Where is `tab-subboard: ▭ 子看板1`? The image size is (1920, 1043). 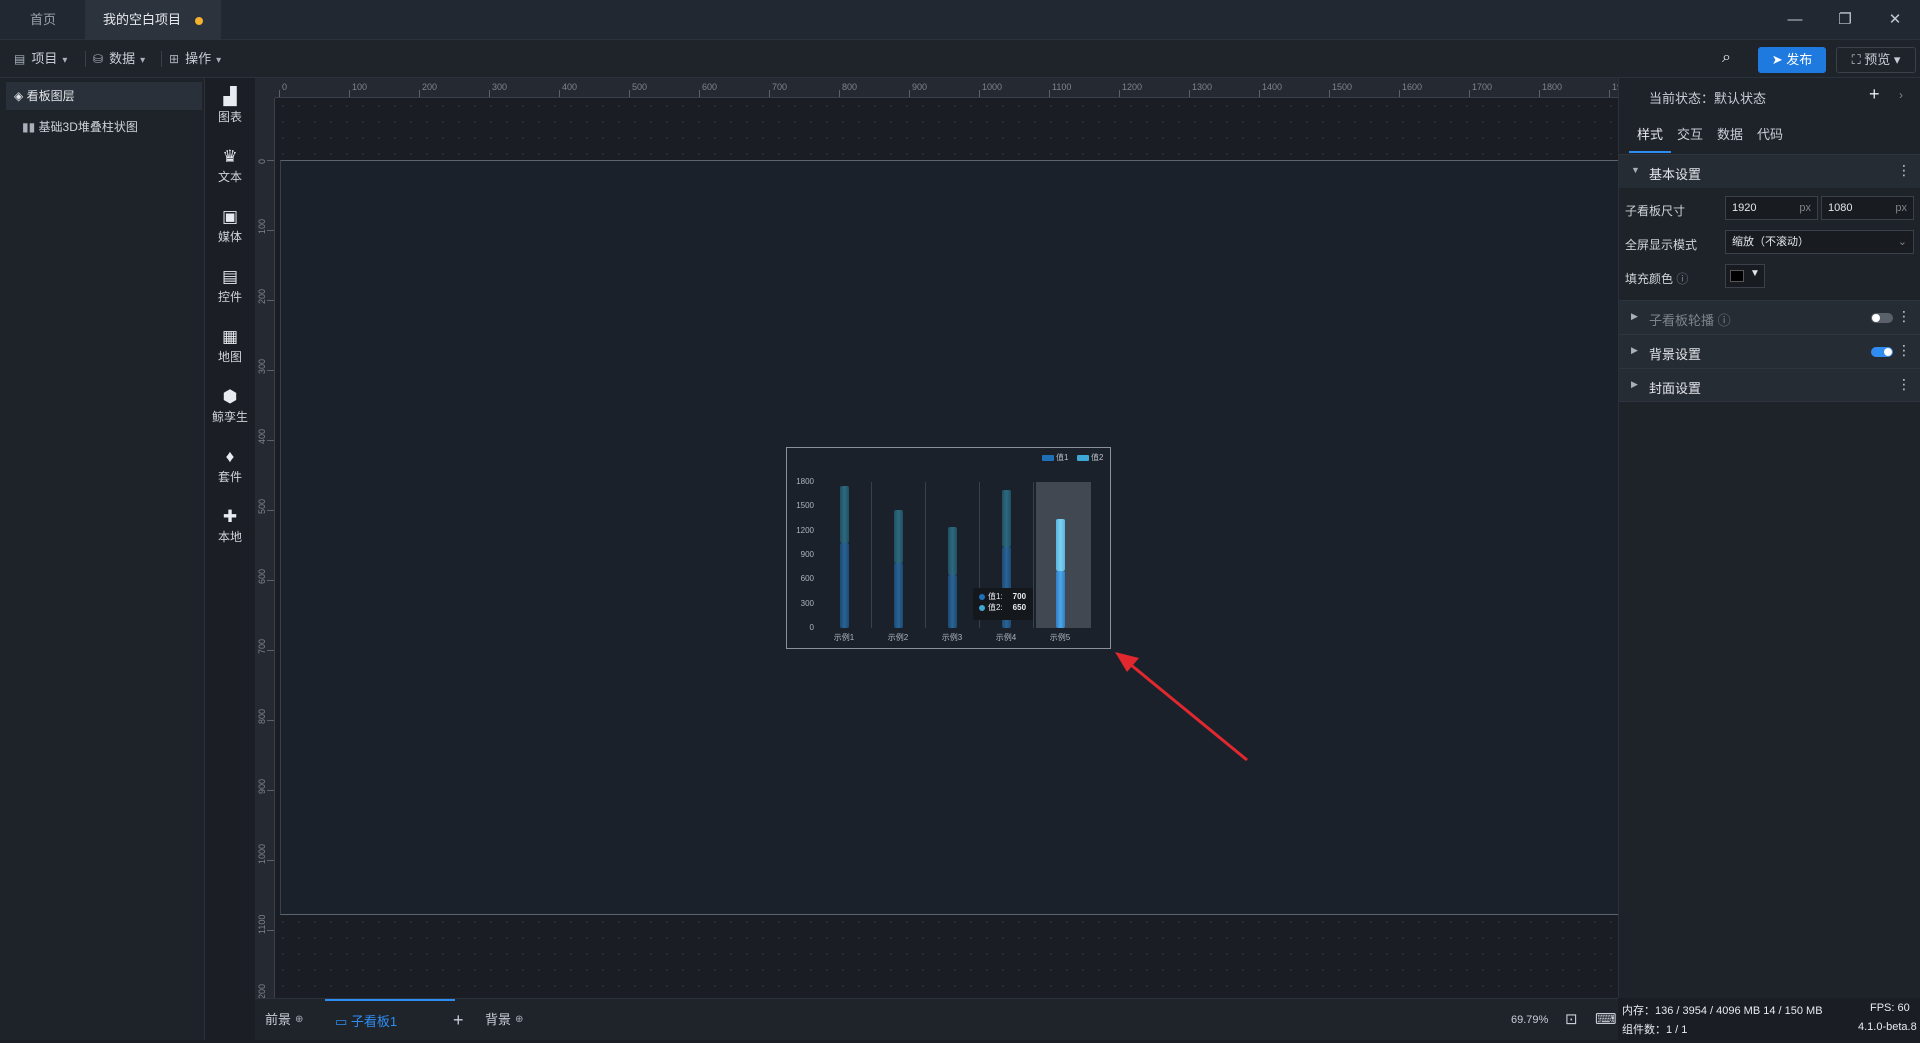
tab-subboard: ▭ 子看板1 is located at coordinates (390, 1020).